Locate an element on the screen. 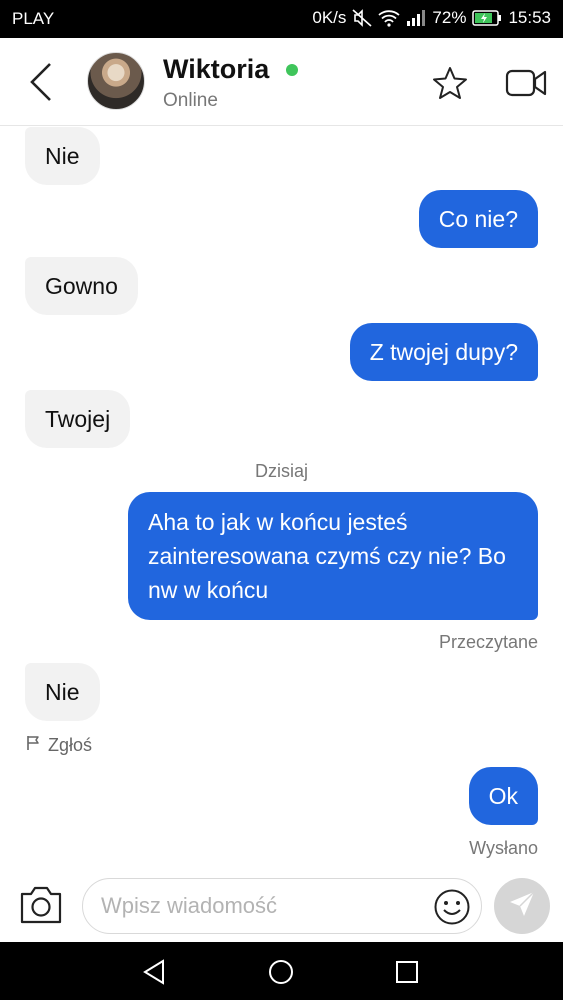 This screenshot has height=1000, width=563. wifi-icon is located at coordinates (389, 18).